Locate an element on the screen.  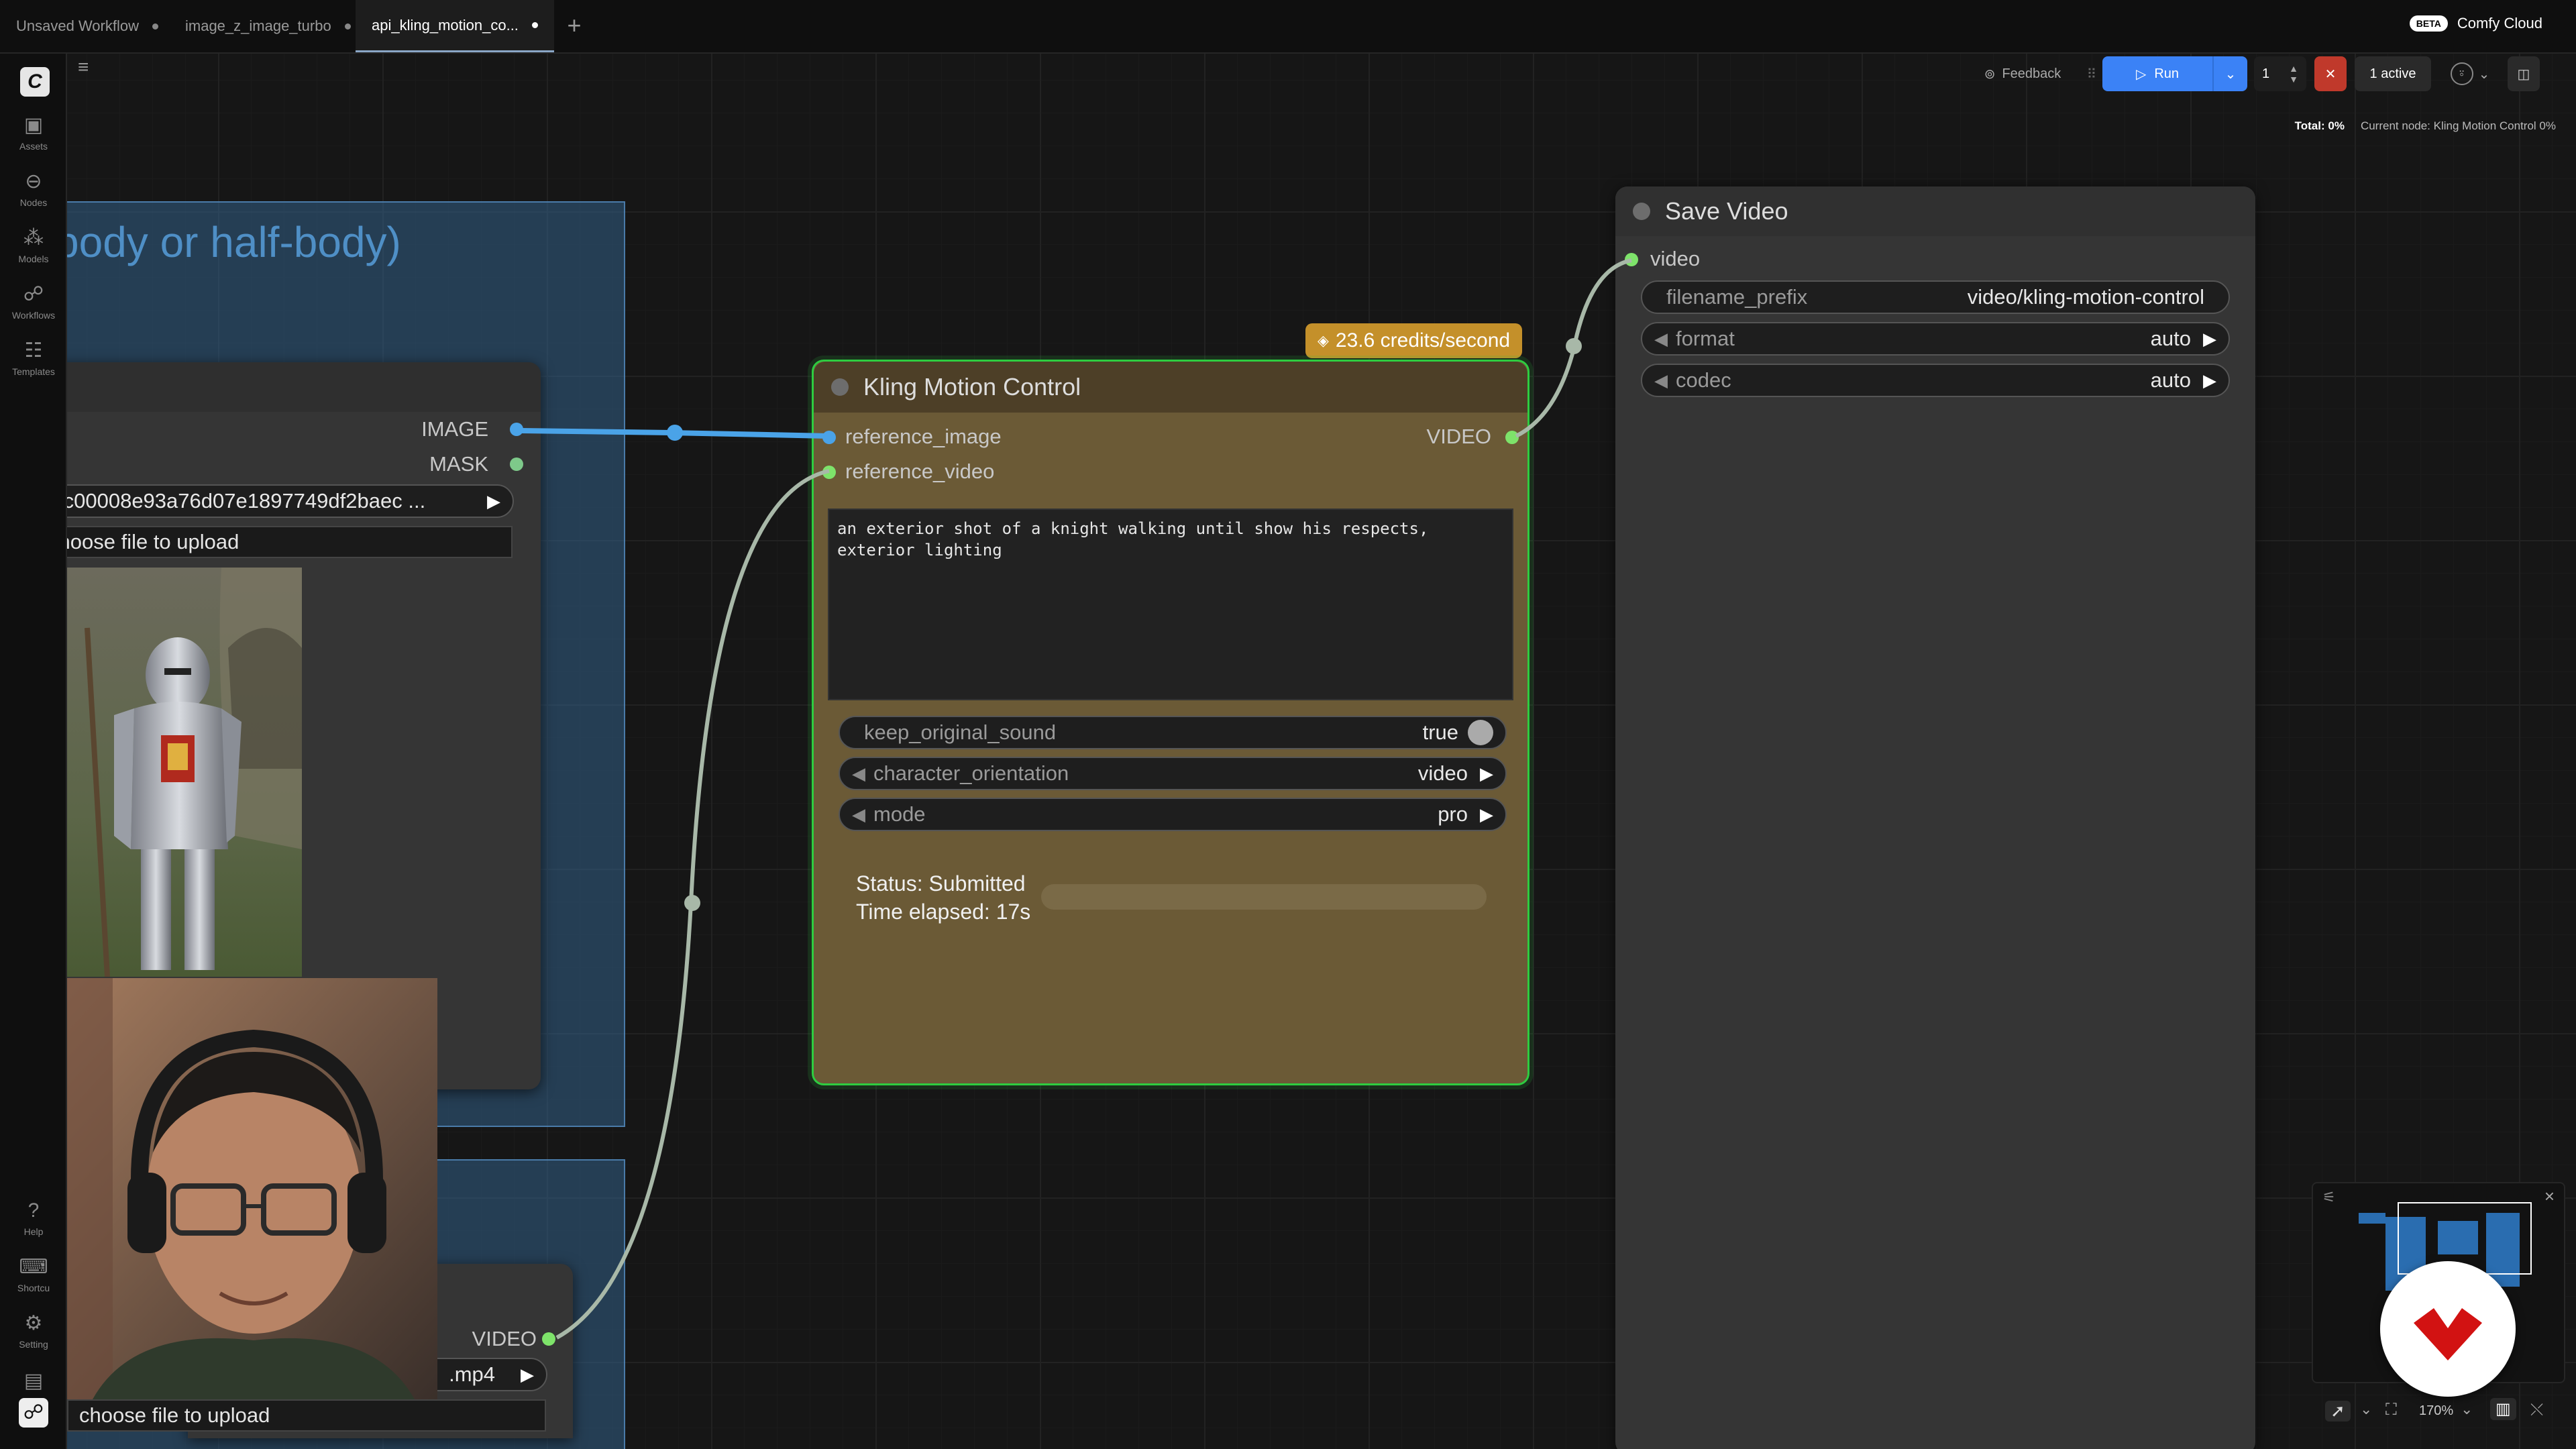
tab-label: Unsaved Workflow is located at coordinates (77, 25).